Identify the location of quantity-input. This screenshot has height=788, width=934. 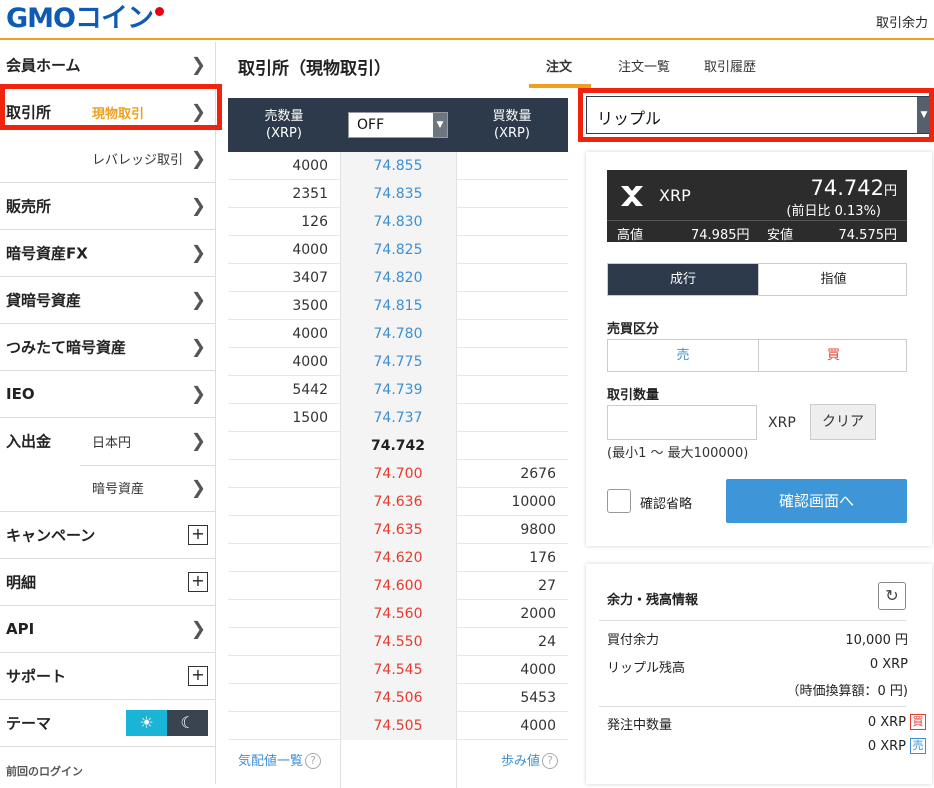
(682, 422).